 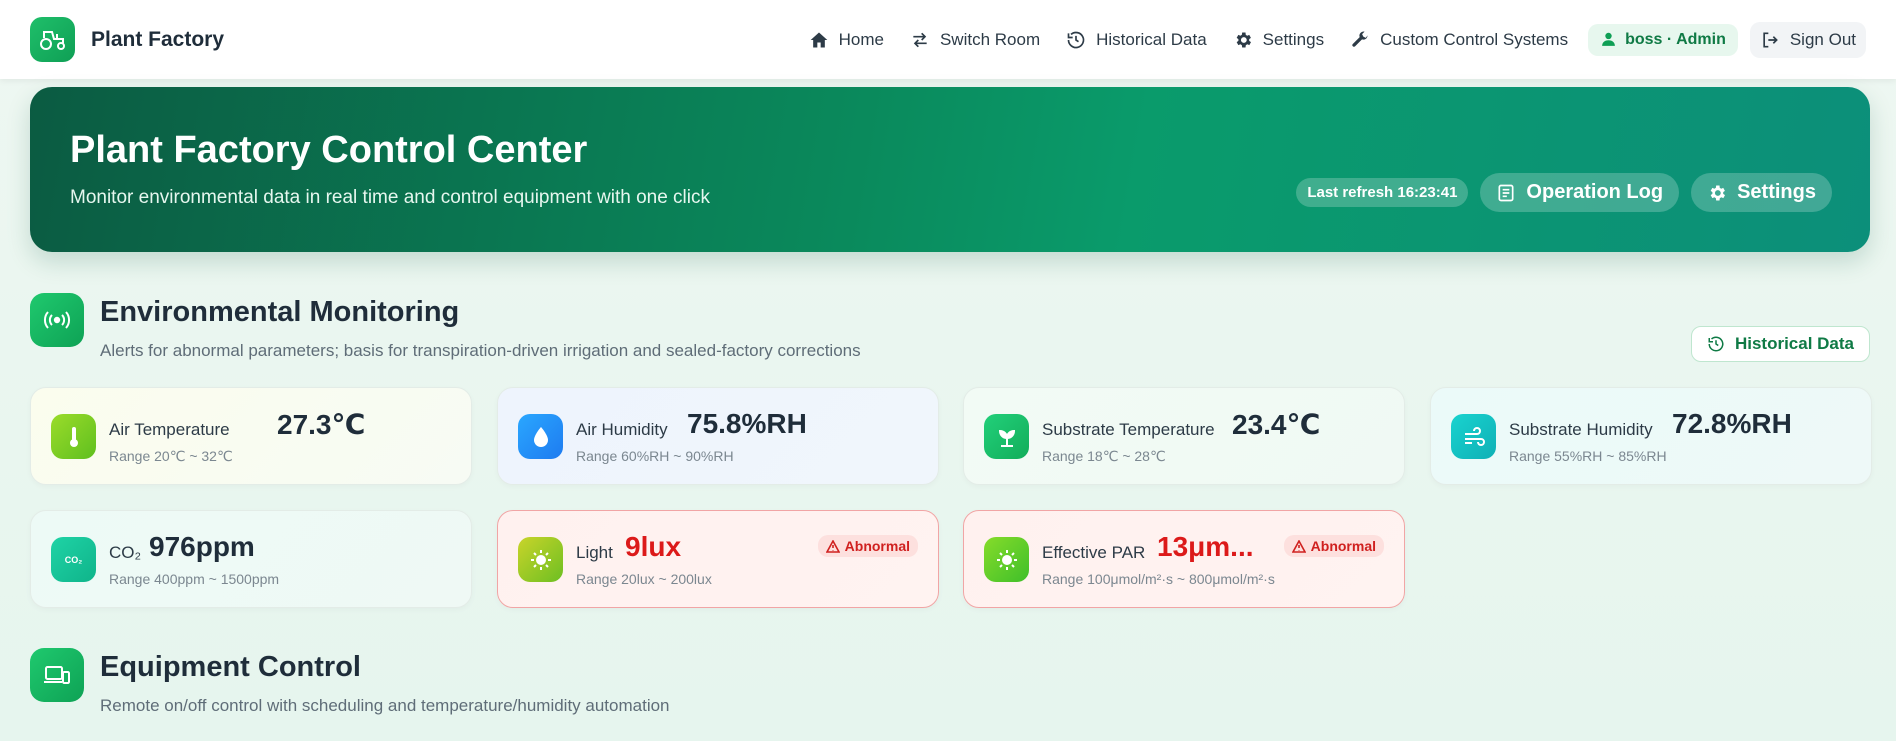 I want to click on metric-card-air-humidity: Air Humidity 75.8%RH Range 60%RH ~ 90%RH, so click(x=718, y=436).